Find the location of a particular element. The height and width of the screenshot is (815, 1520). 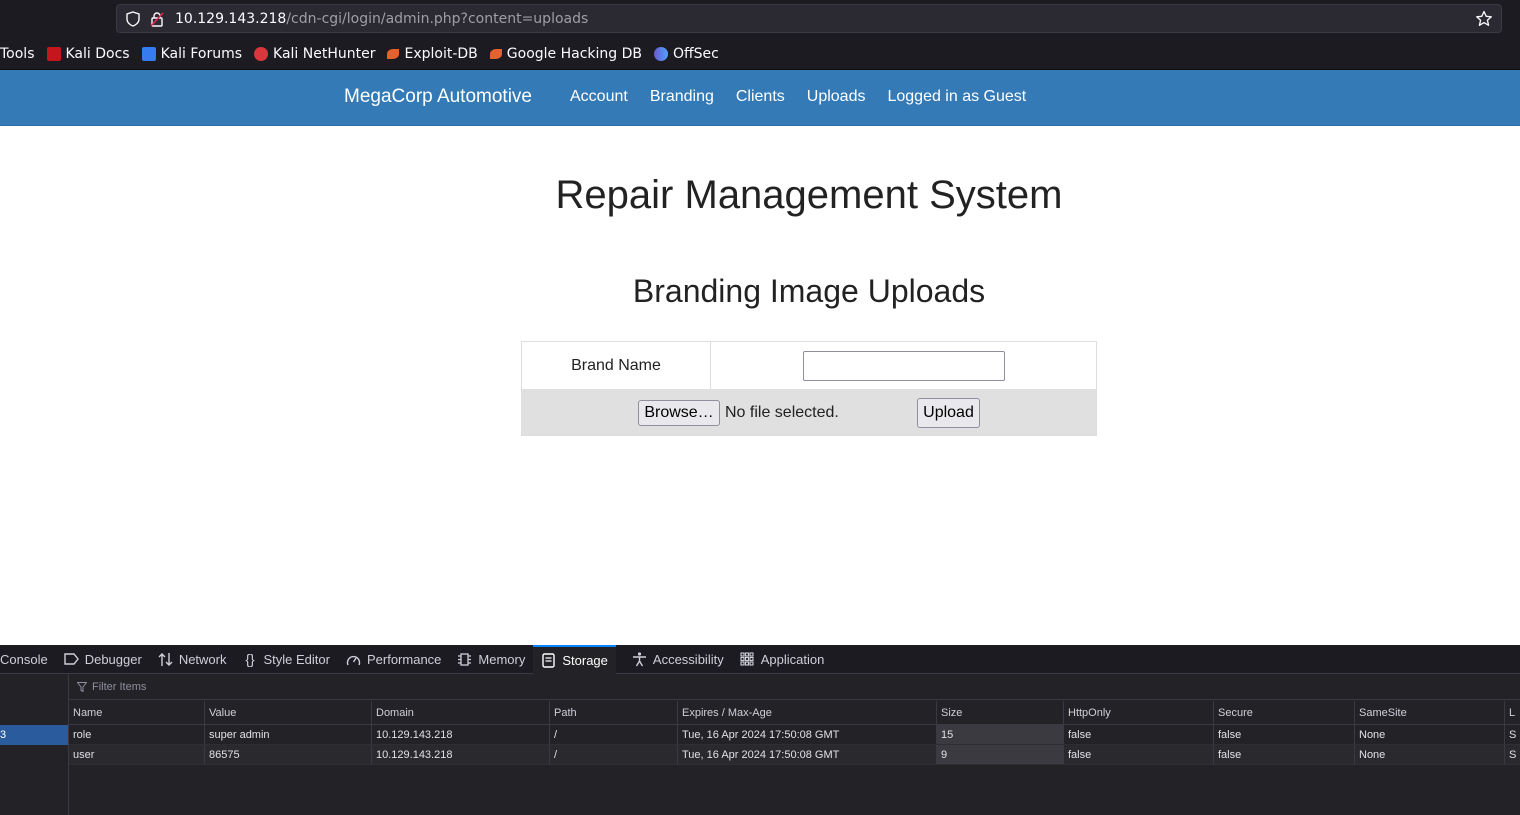

upload-button: Upload is located at coordinates (948, 413).